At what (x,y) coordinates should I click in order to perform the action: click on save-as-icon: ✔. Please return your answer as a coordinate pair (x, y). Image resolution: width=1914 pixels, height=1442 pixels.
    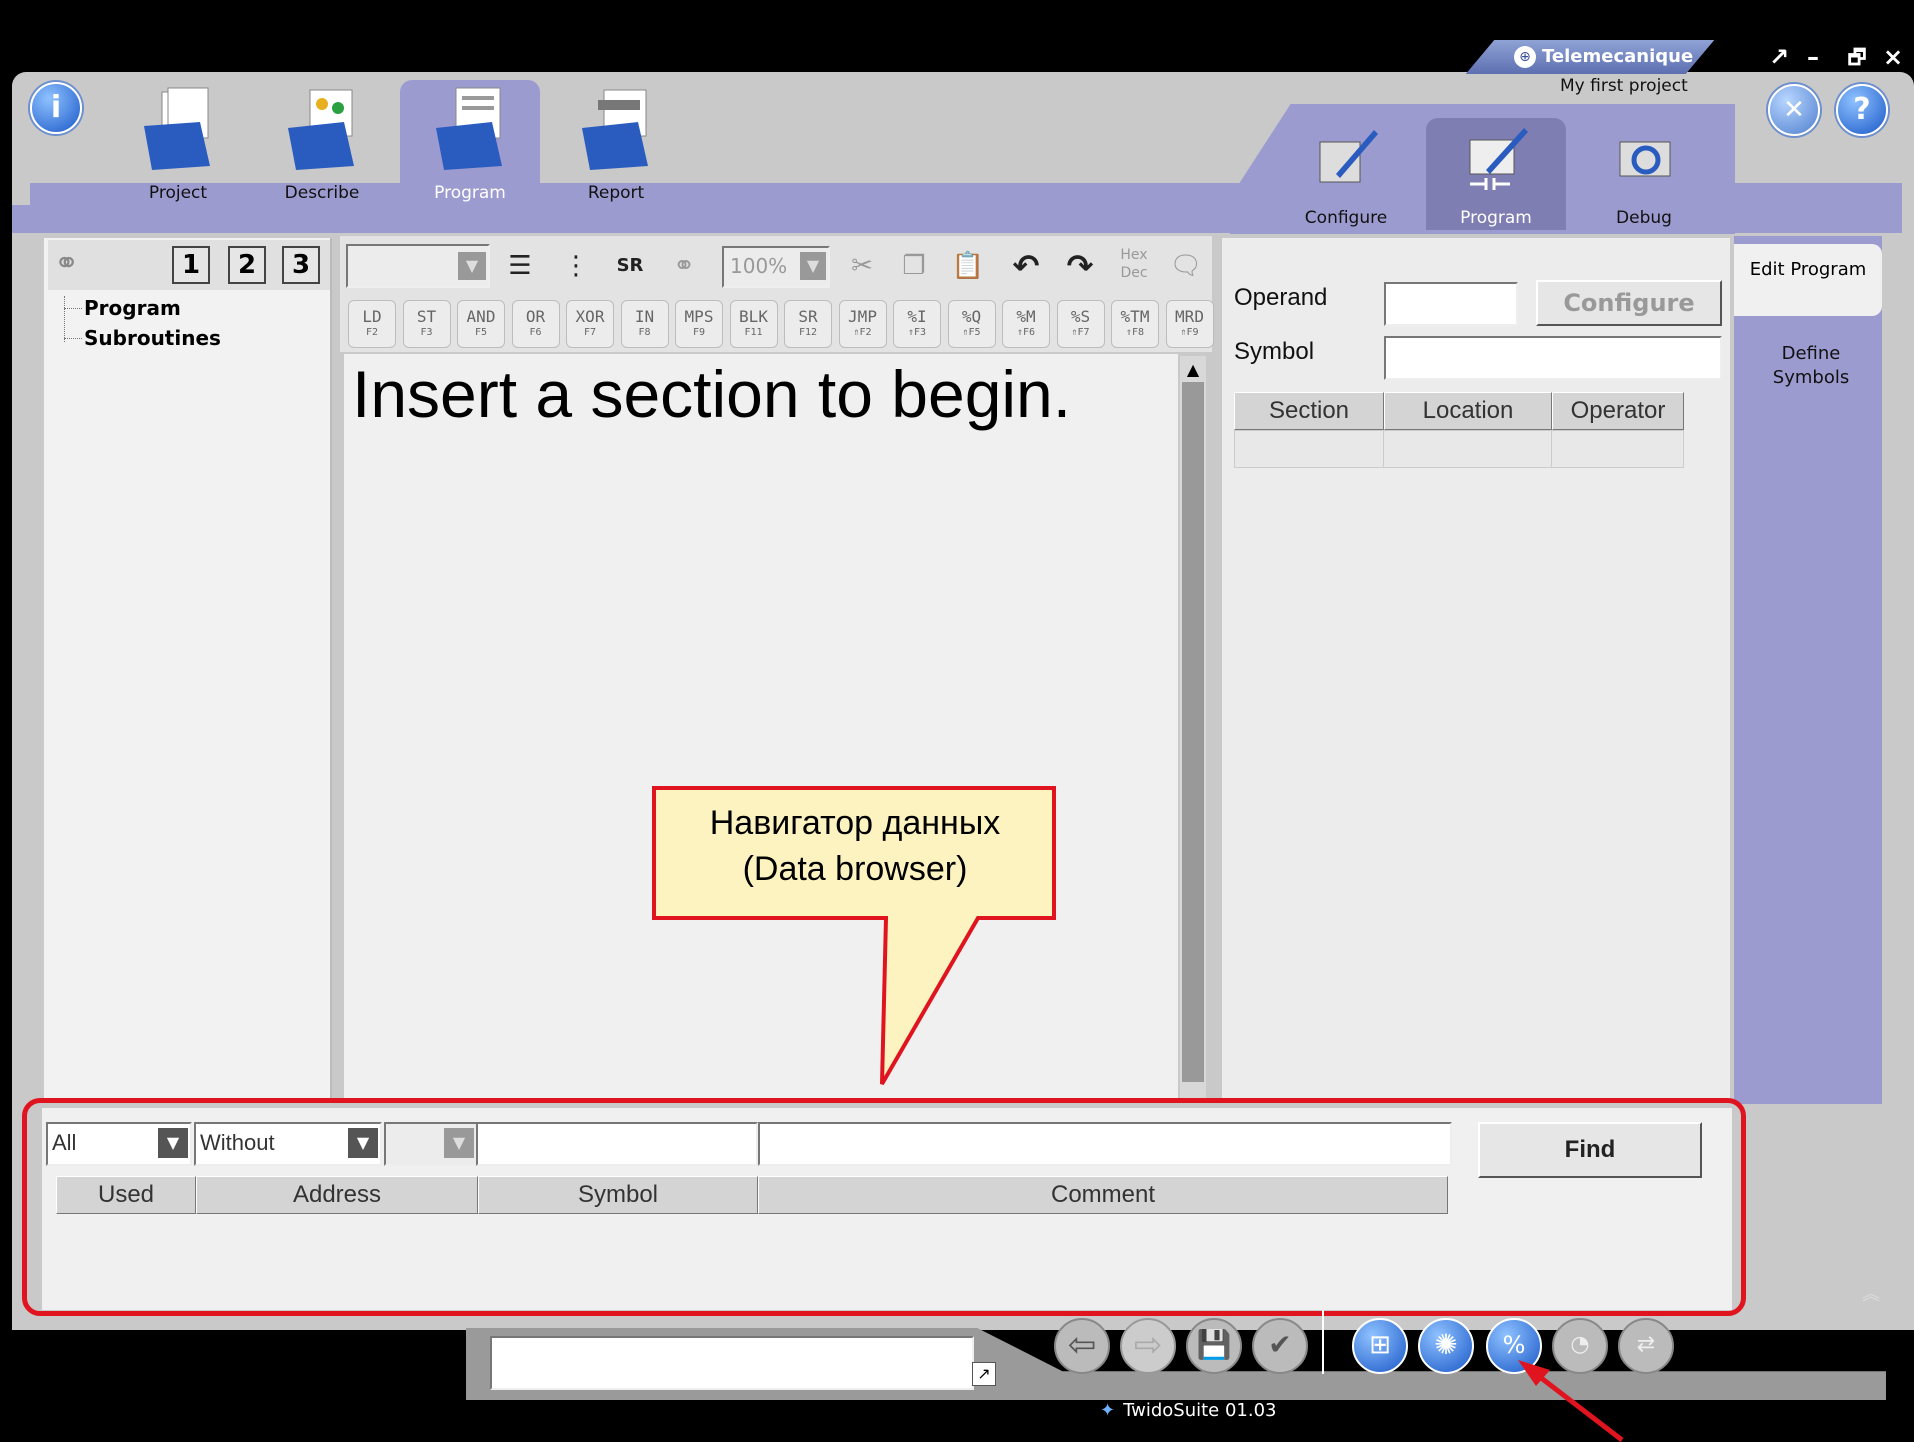
    Looking at the image, I should click on (1280, 1346).